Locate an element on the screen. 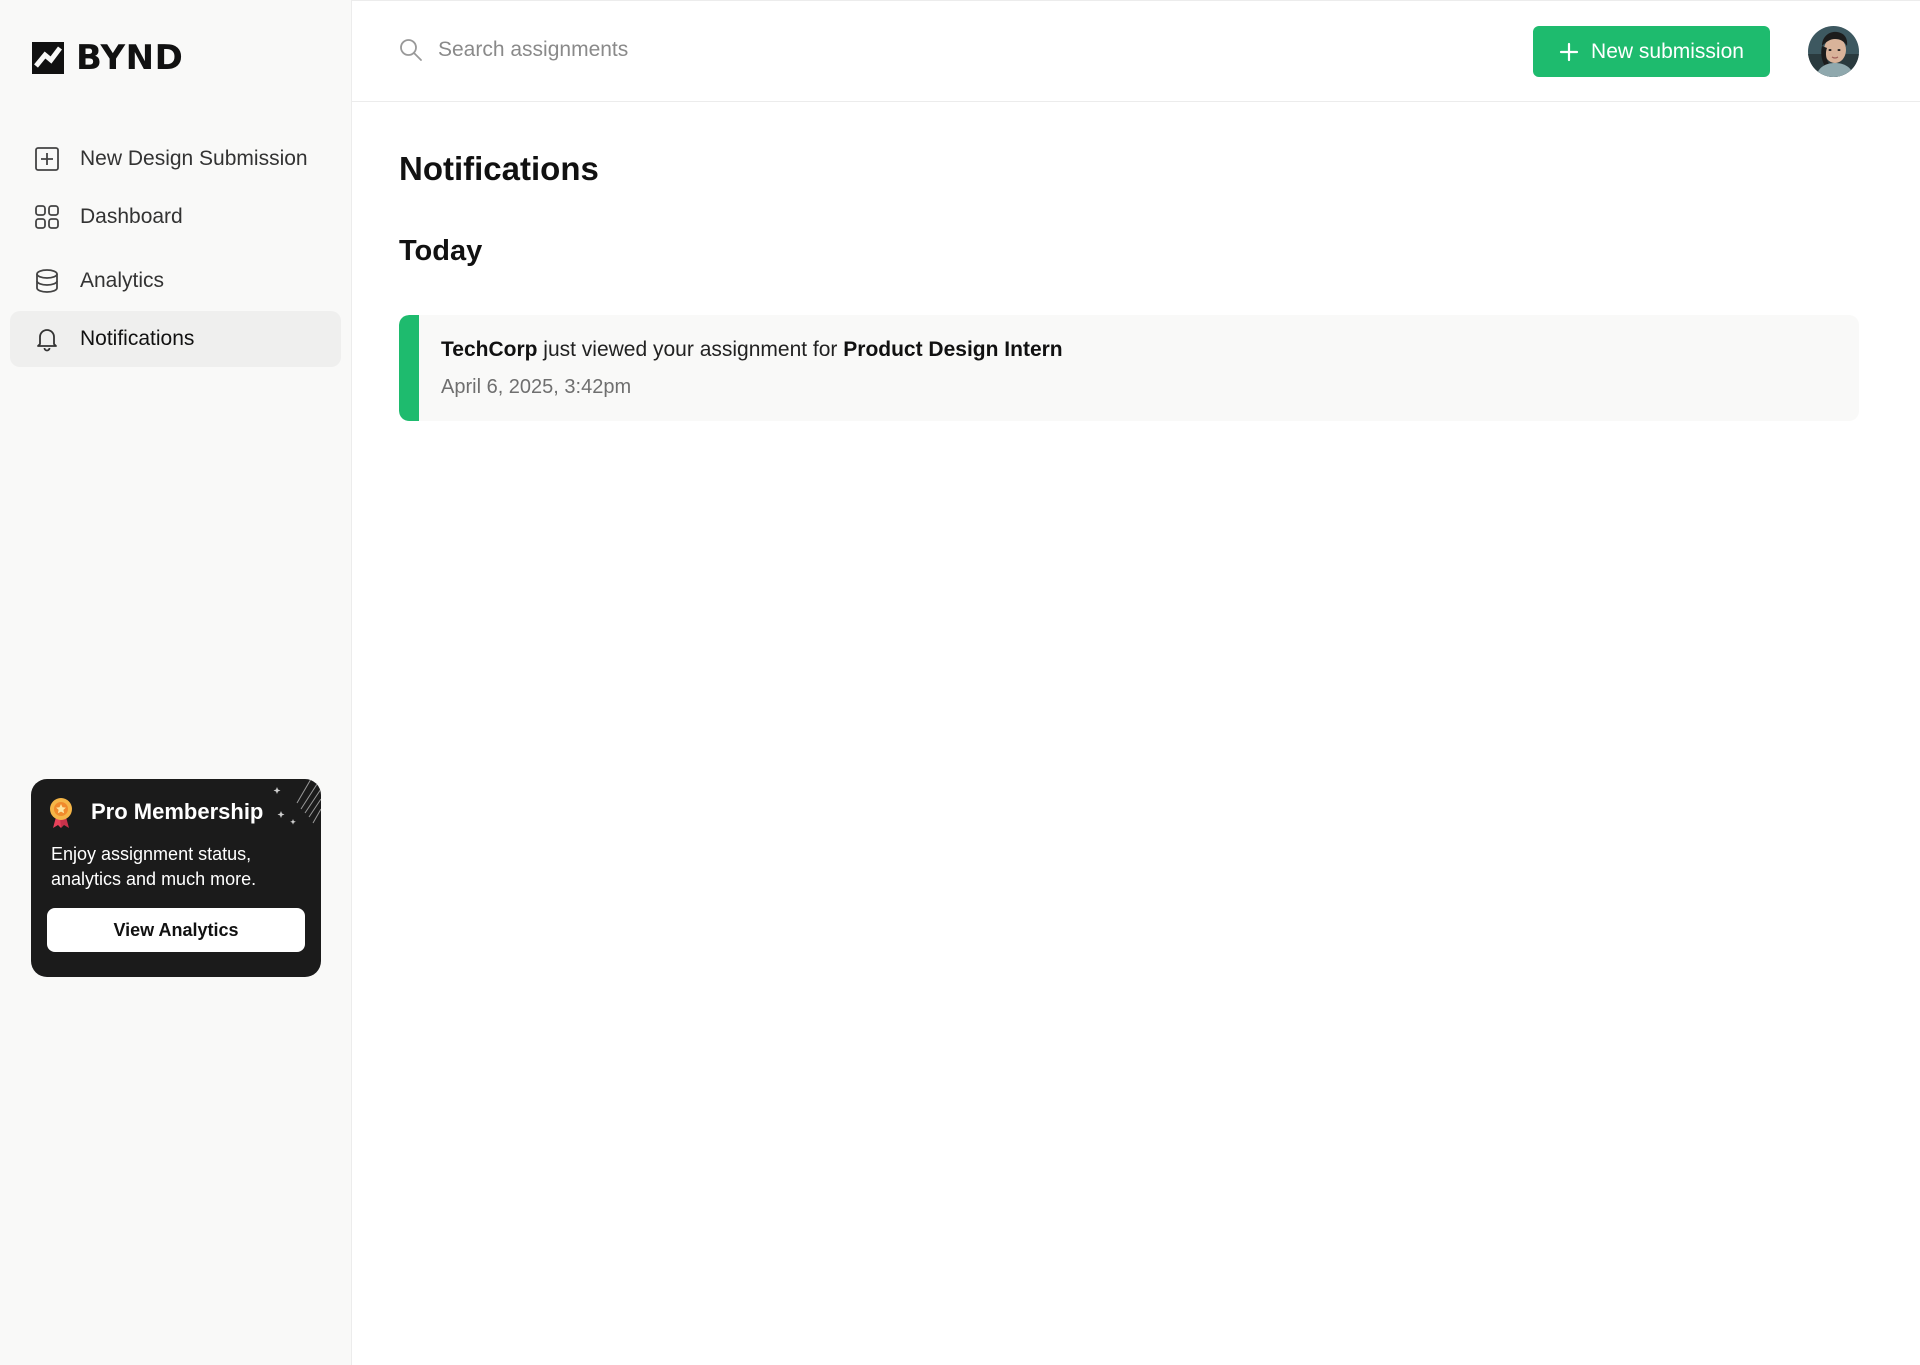  grid-icon is located at coordinates (47, 217).